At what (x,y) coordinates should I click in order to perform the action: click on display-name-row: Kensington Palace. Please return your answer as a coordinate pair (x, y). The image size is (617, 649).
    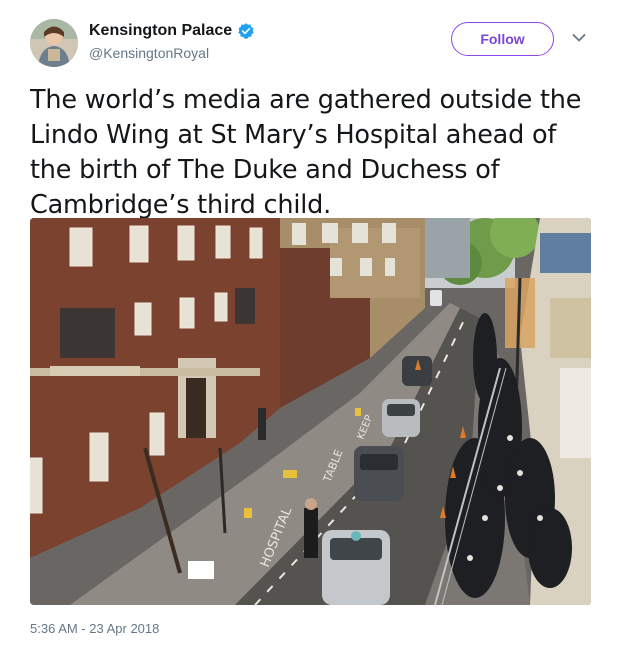
    Looking at the image, I should click on (172, 31).